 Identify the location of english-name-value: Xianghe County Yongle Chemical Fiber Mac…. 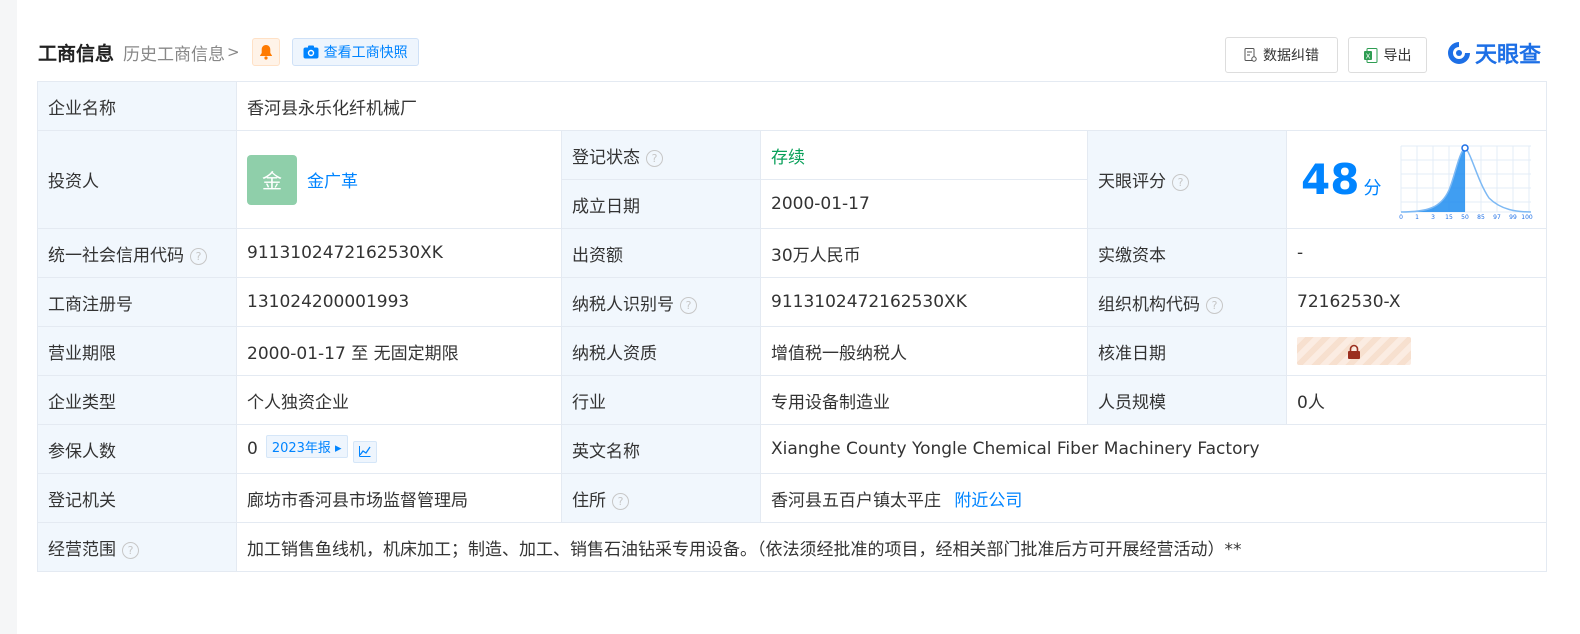
(1153, 449).